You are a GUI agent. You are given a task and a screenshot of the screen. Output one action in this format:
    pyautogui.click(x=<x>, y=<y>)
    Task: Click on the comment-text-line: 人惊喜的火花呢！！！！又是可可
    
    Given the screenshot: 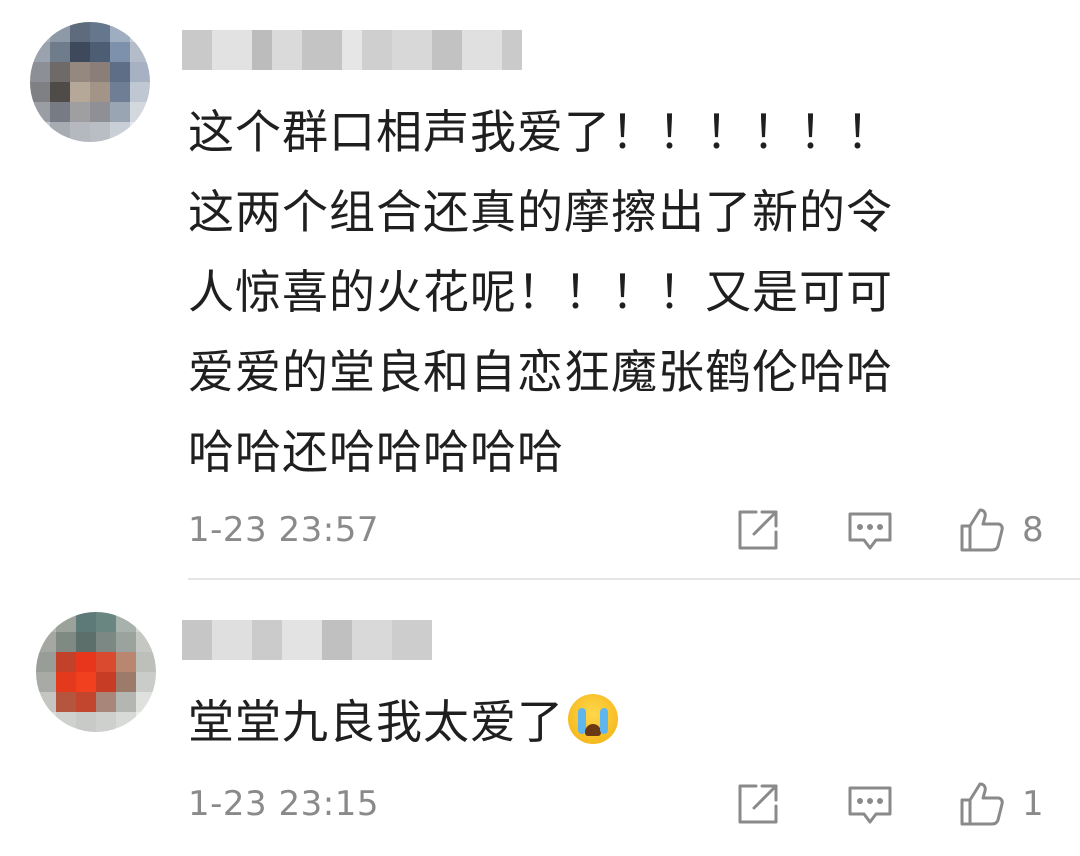 What is the action you would take?
    pyautogui.click(x=540, y=292)
    